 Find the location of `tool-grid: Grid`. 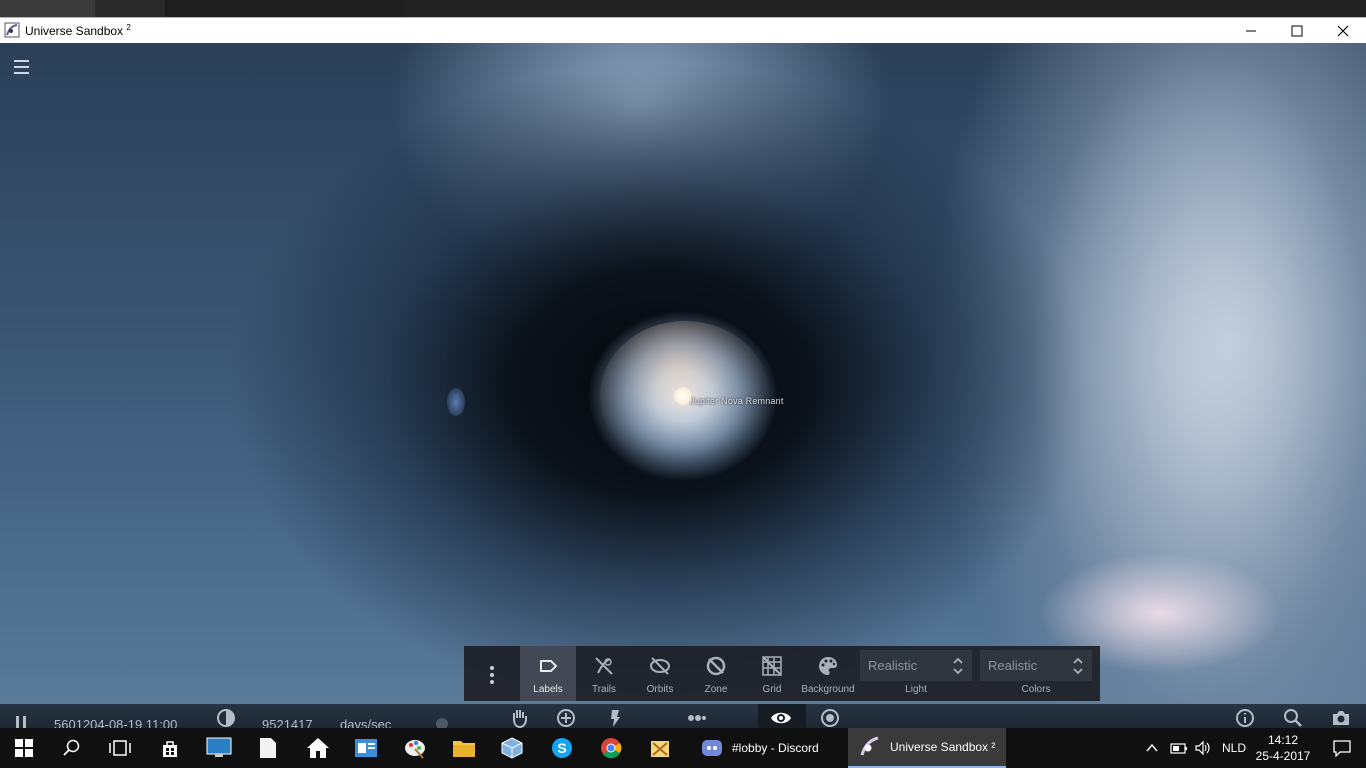

tool-grid: Grid is located at coordinates (772, 673).